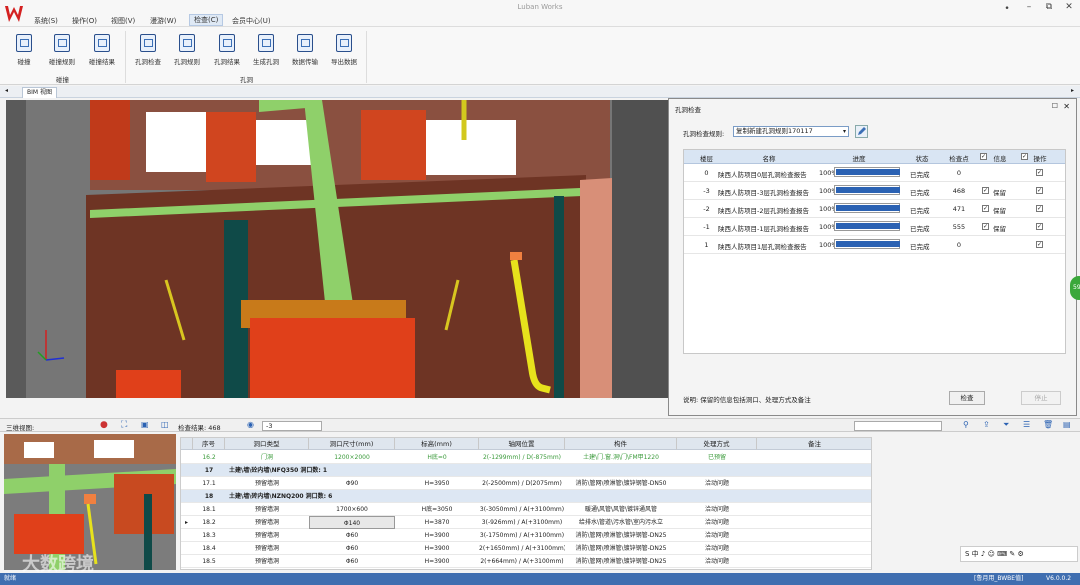  Describe the element at coordinates (1055, 106) in the screenshot. I see `maximize-icon: ☐` at that location.